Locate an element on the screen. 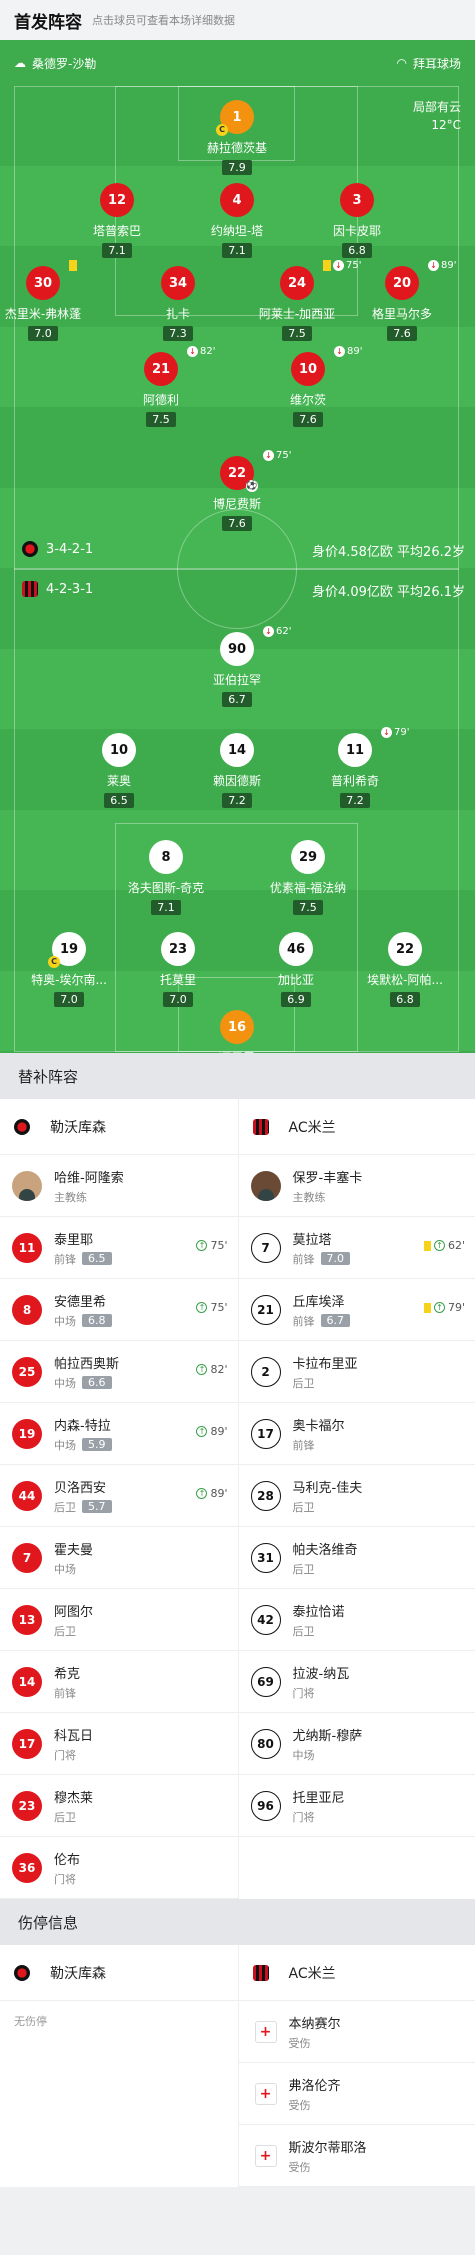 This screenshot has width=475, height=2255. player-marker: 29 优素福-福法纳 7.5 is located at coordinates (308, 877).